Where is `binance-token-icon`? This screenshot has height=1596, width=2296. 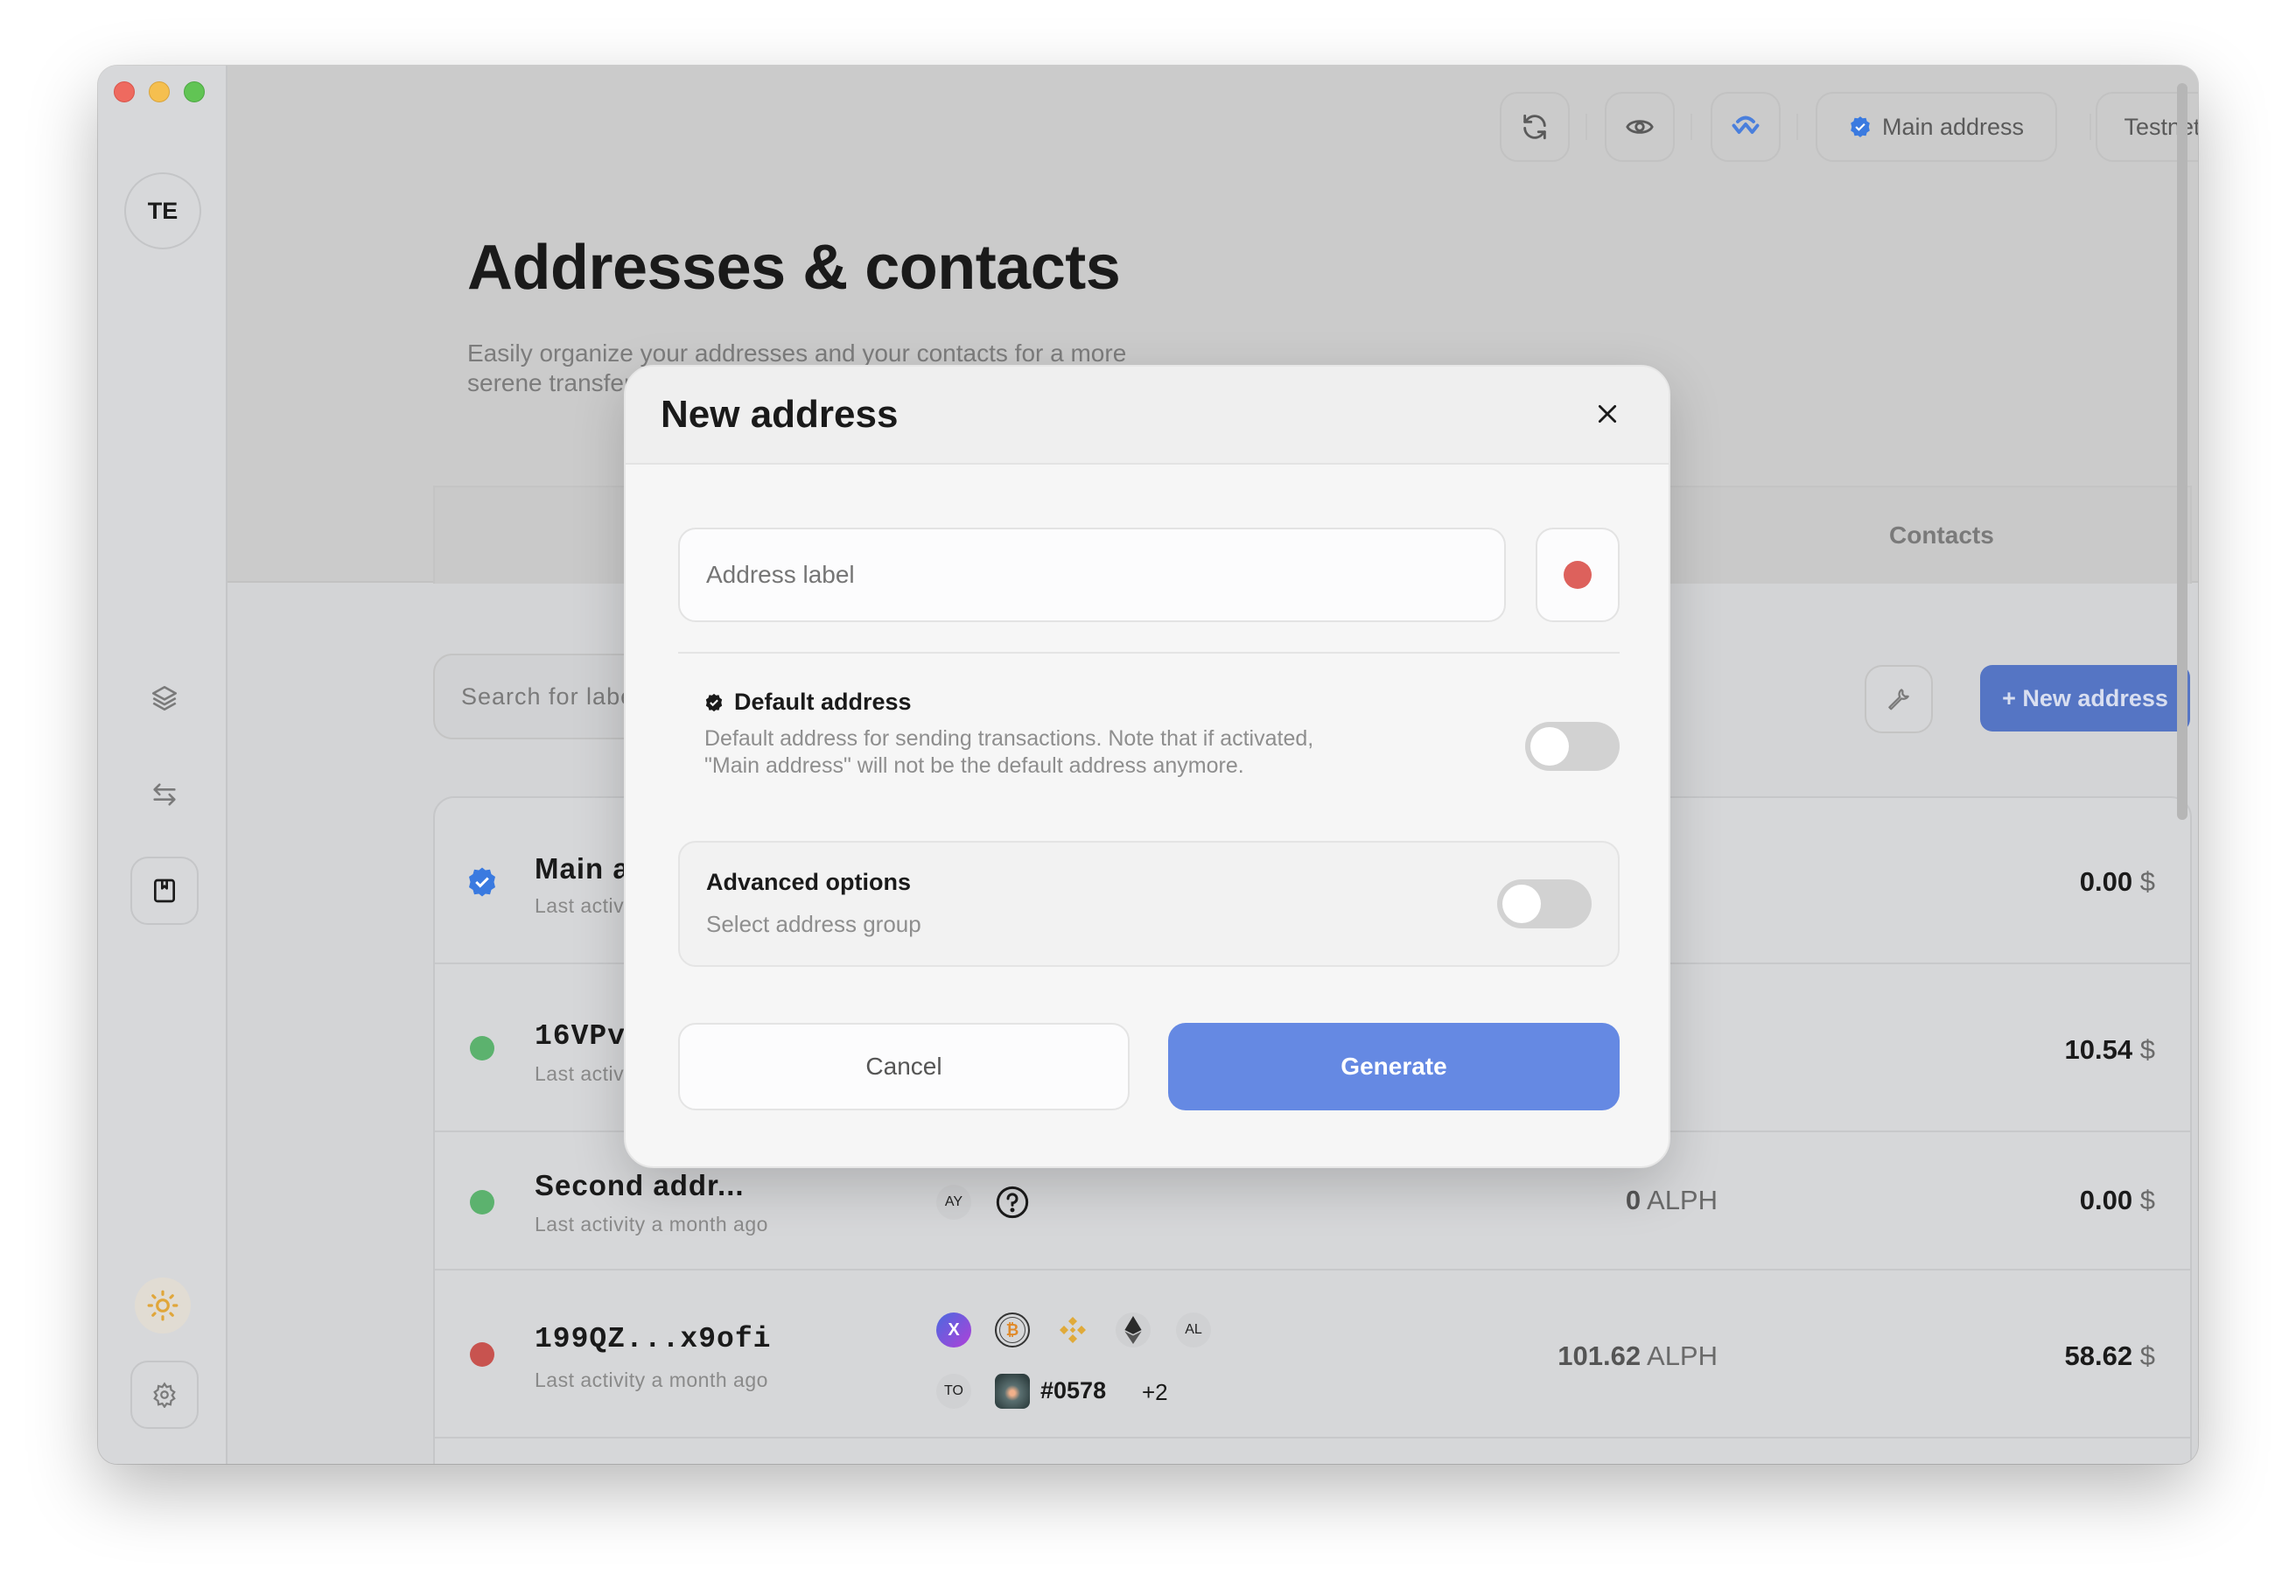 binance-token-icon is located at coordinates (1072, 1330).